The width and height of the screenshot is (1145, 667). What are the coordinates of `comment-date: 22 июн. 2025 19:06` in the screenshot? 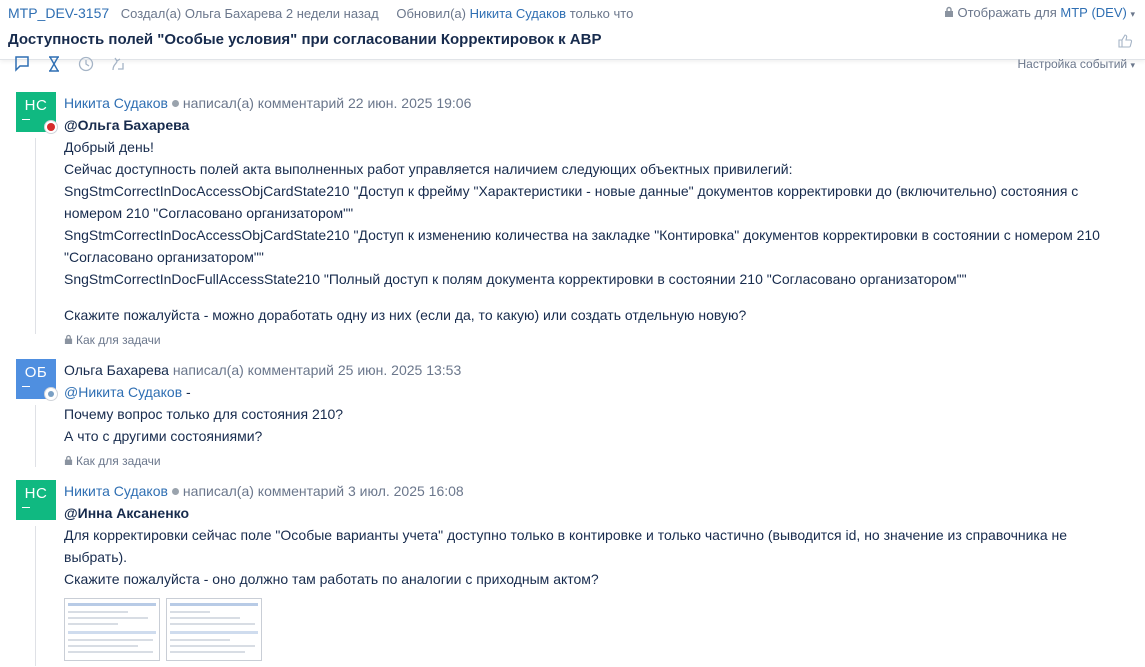 It's located at (409, 103).